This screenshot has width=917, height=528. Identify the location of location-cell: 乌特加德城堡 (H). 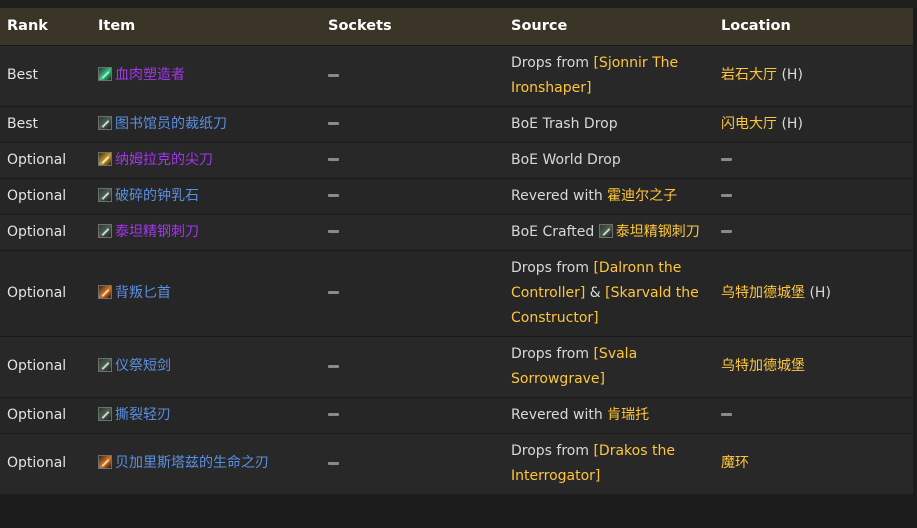
(813, 292).